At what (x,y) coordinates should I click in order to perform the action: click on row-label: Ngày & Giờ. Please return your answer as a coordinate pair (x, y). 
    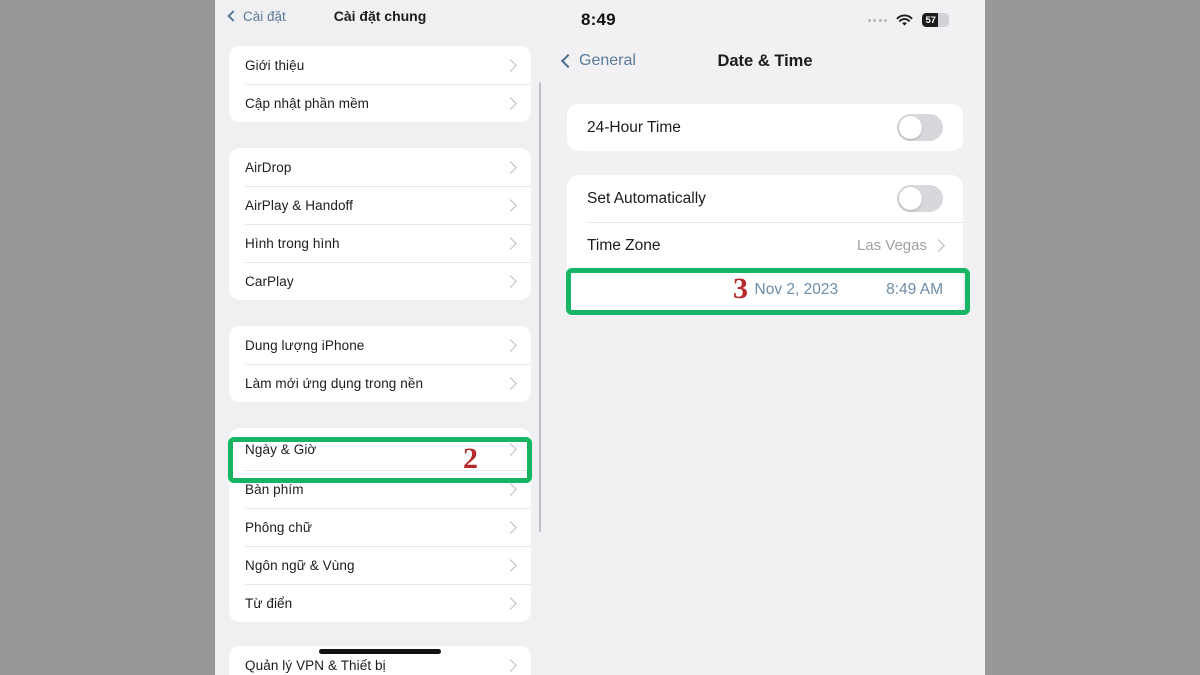
    Looking at the image, I should click on (281, 449).